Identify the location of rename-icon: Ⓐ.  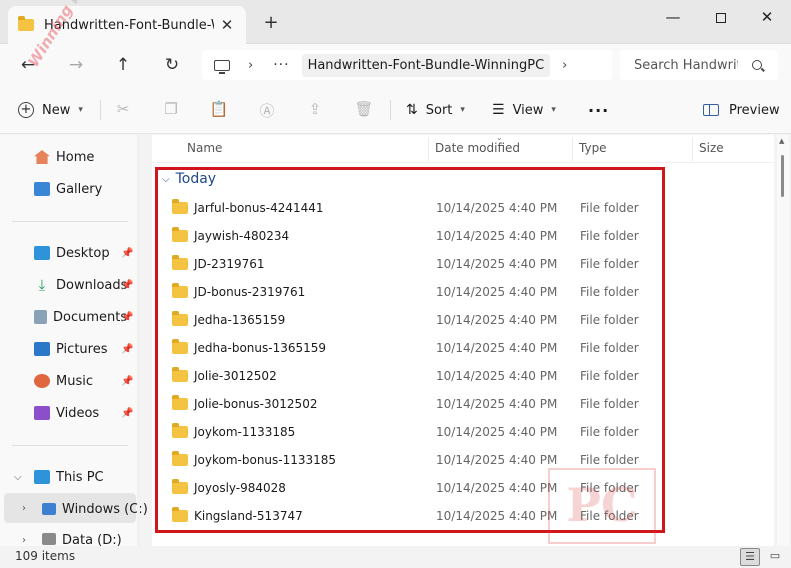
(267, 110).